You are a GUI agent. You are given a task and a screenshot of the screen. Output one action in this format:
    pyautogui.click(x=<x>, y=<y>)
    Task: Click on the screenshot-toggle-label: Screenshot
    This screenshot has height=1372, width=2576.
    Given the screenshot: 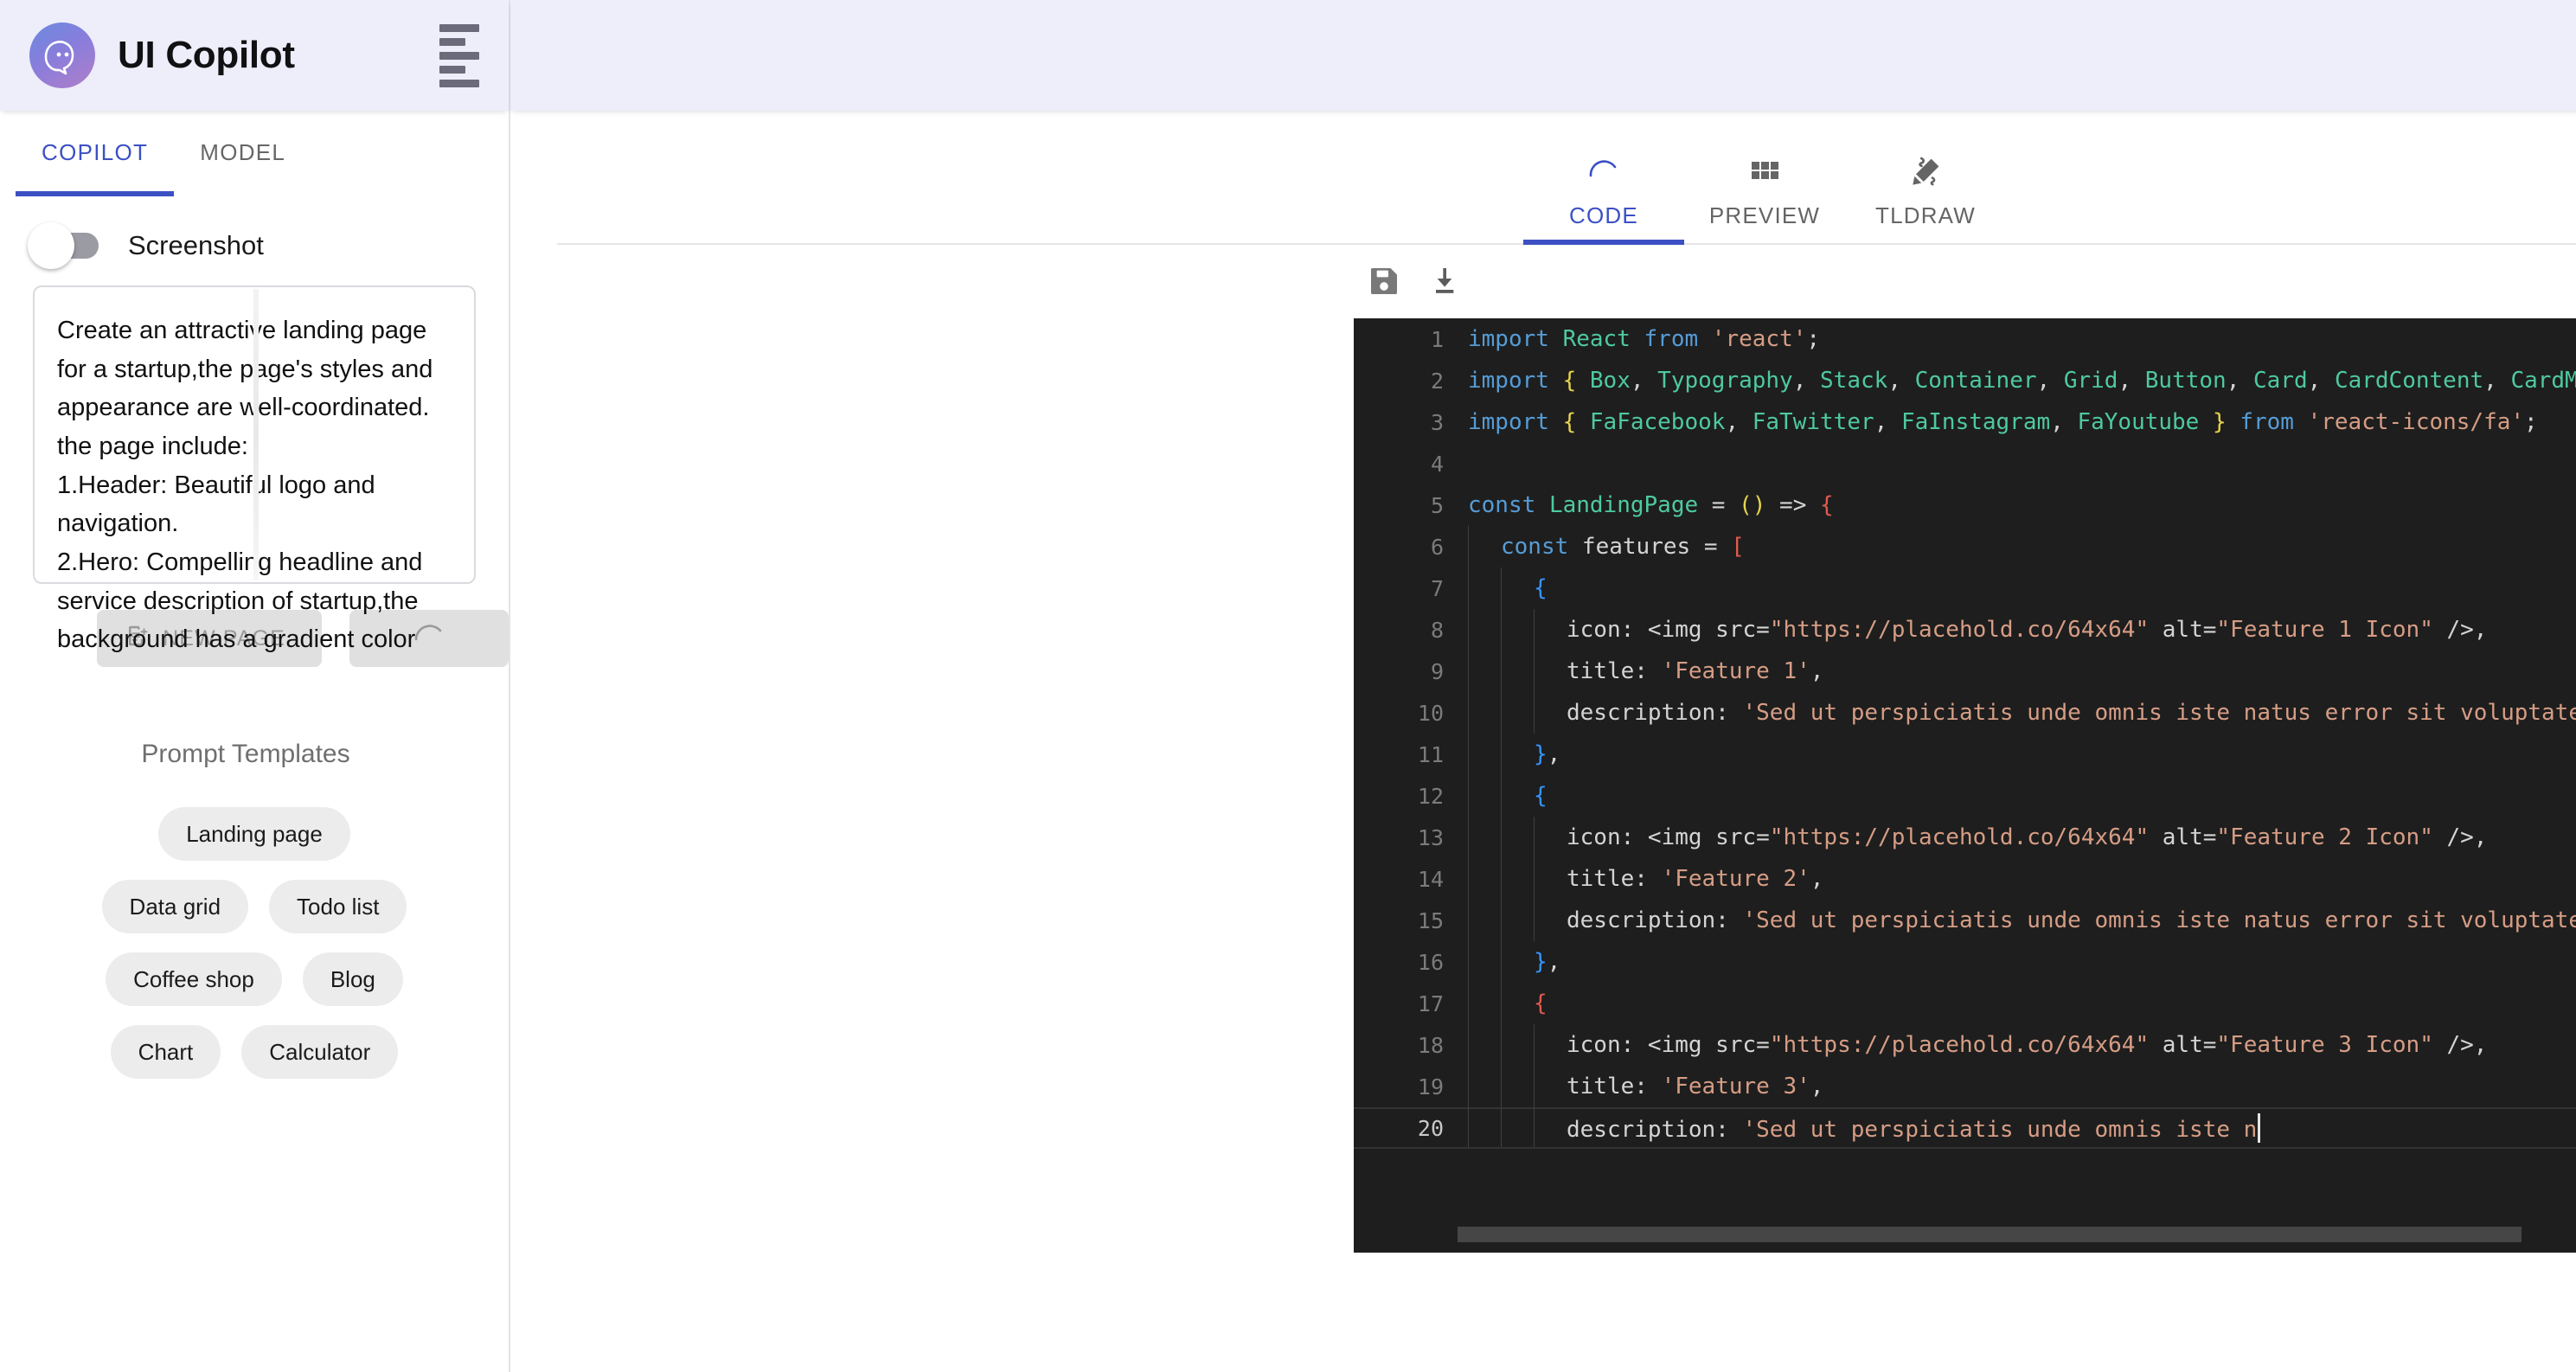 What is the action you would take?
    pyautogui.click(x=196, y=245)
    